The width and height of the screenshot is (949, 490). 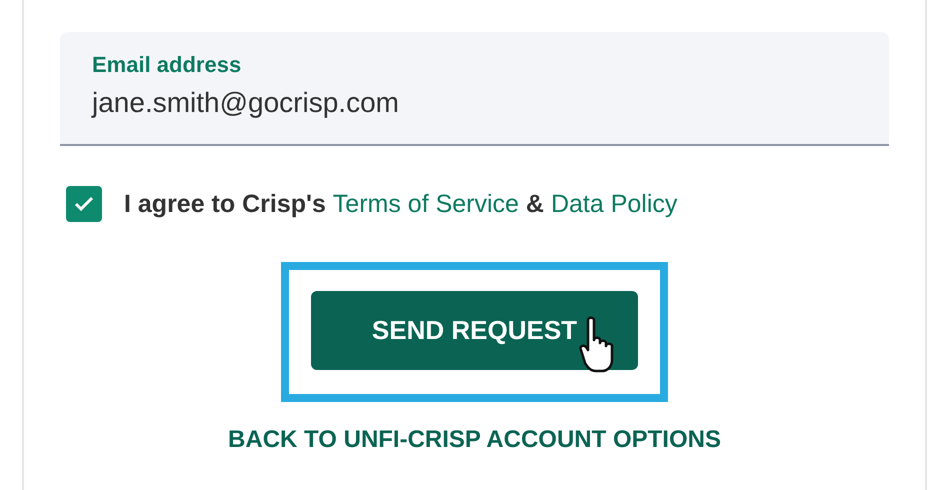 I want to click on agreement-text: I agree to Crisp's Terms of Service & Data Policy, so click(x=401, y=204).